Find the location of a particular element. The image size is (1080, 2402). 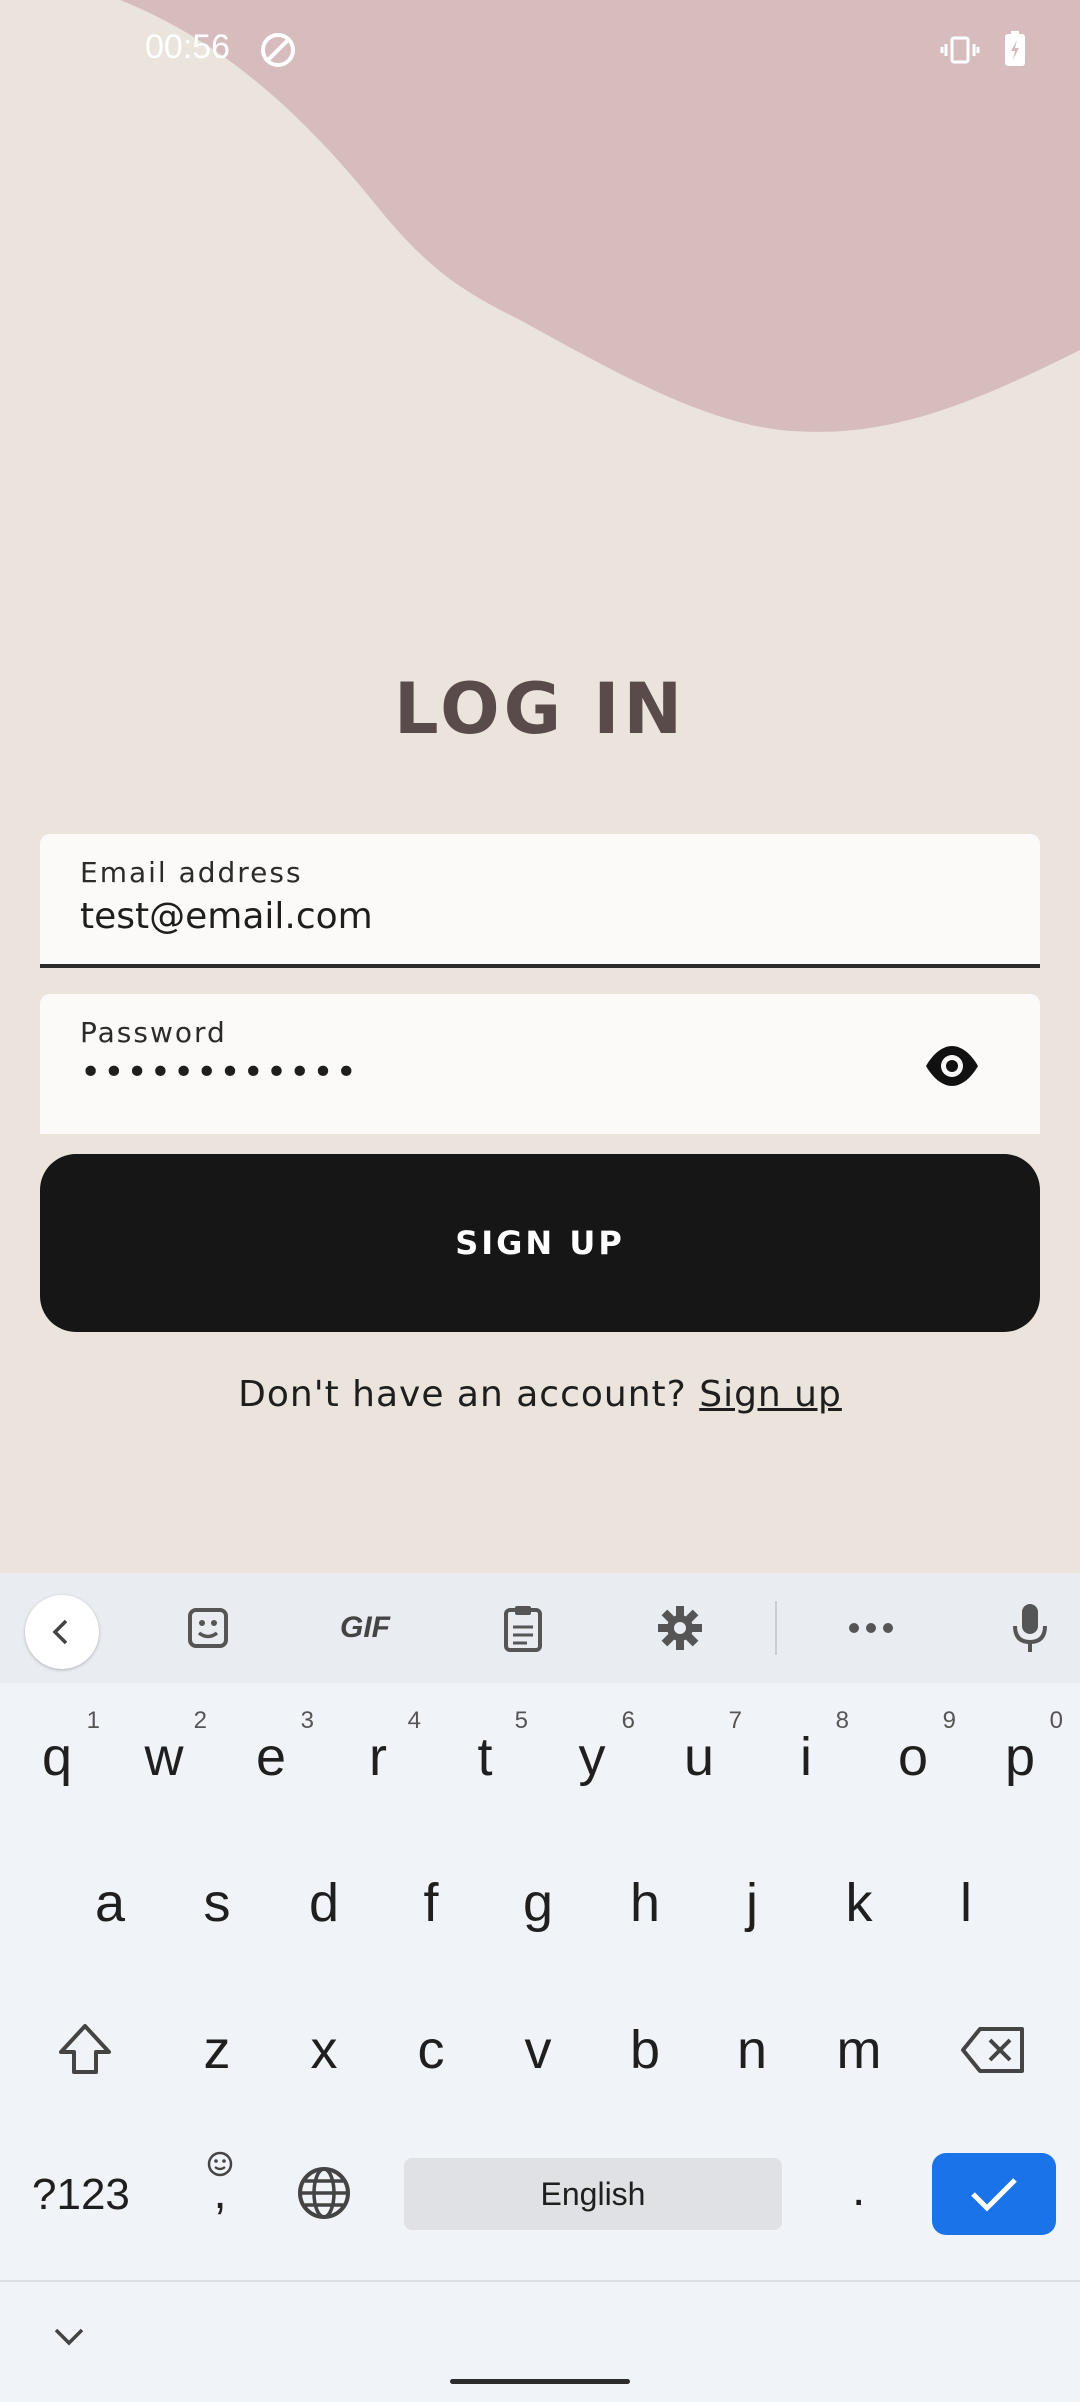

key-r: r4 is located at coordinates (378, 1757).